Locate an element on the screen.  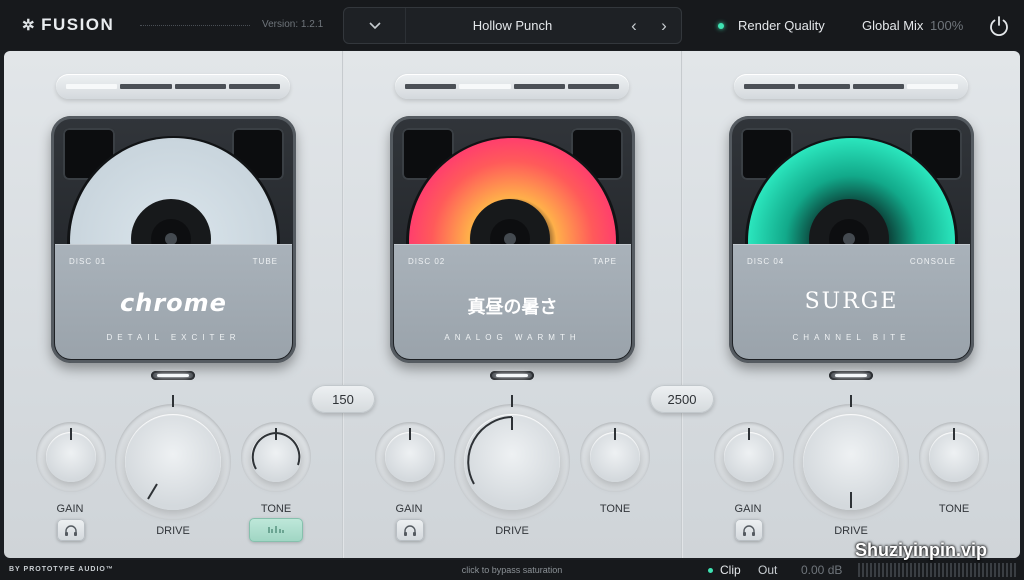
tone-graph-button is located at coordinates (276, 530).